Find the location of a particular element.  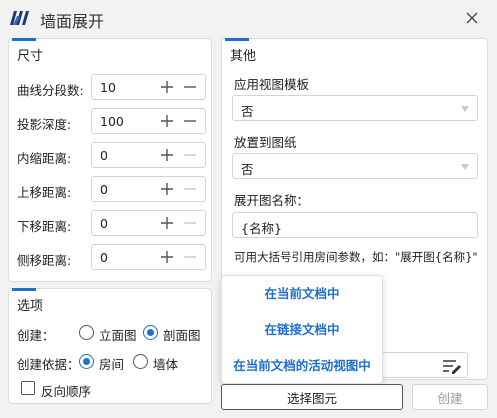

segments-label: 曲线分段数: is located at coordinates (50, 90).